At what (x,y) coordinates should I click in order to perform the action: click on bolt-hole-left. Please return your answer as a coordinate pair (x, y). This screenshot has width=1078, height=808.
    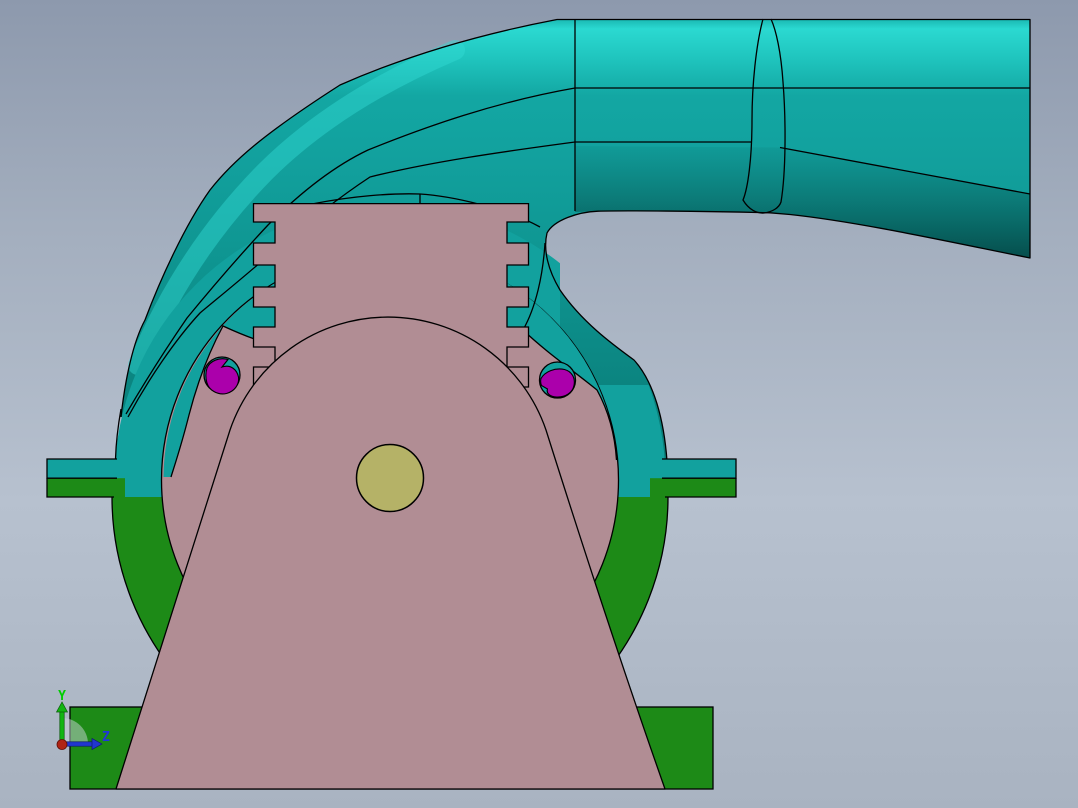
    Looking at the image, I should click on (222, 375).